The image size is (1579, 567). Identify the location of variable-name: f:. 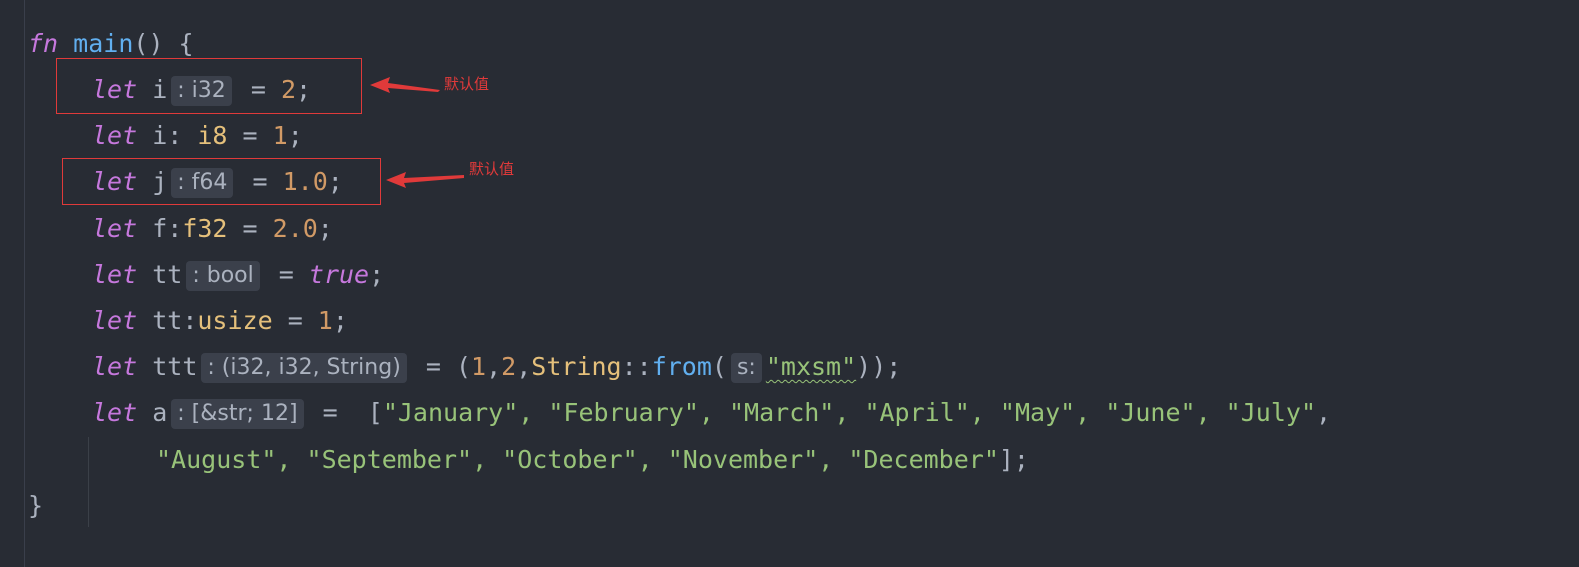
(167, 228).